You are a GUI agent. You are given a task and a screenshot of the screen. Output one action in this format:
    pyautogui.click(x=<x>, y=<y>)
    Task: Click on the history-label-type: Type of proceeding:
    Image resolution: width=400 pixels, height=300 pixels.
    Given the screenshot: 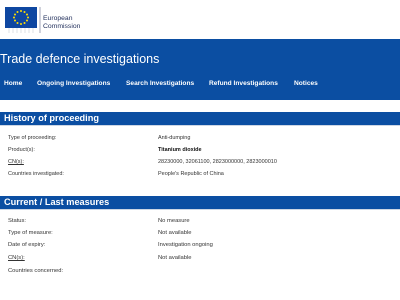 What is the action you would take?
    pyautogui.click(x=32, y=138)
    